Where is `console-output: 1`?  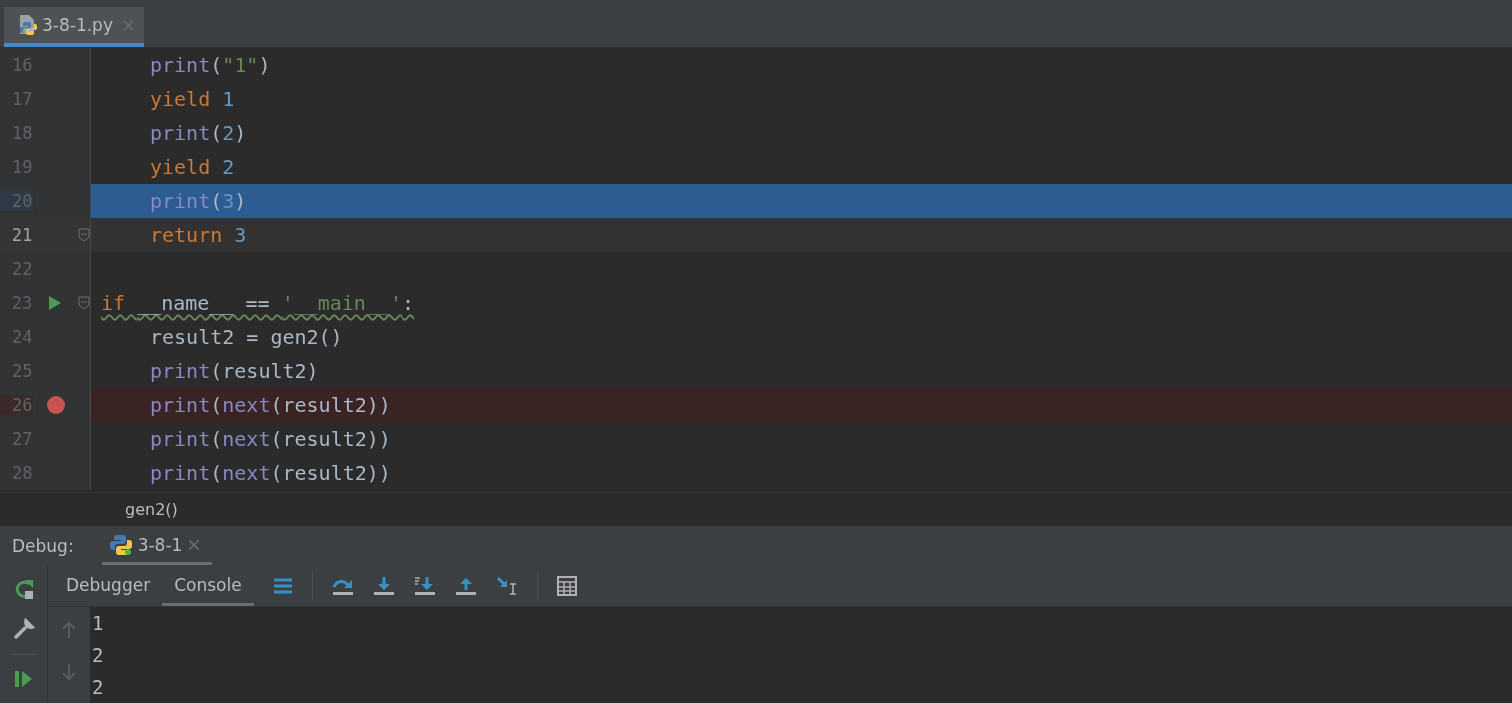
console-output: 1 is located at coordinates (98, 623).